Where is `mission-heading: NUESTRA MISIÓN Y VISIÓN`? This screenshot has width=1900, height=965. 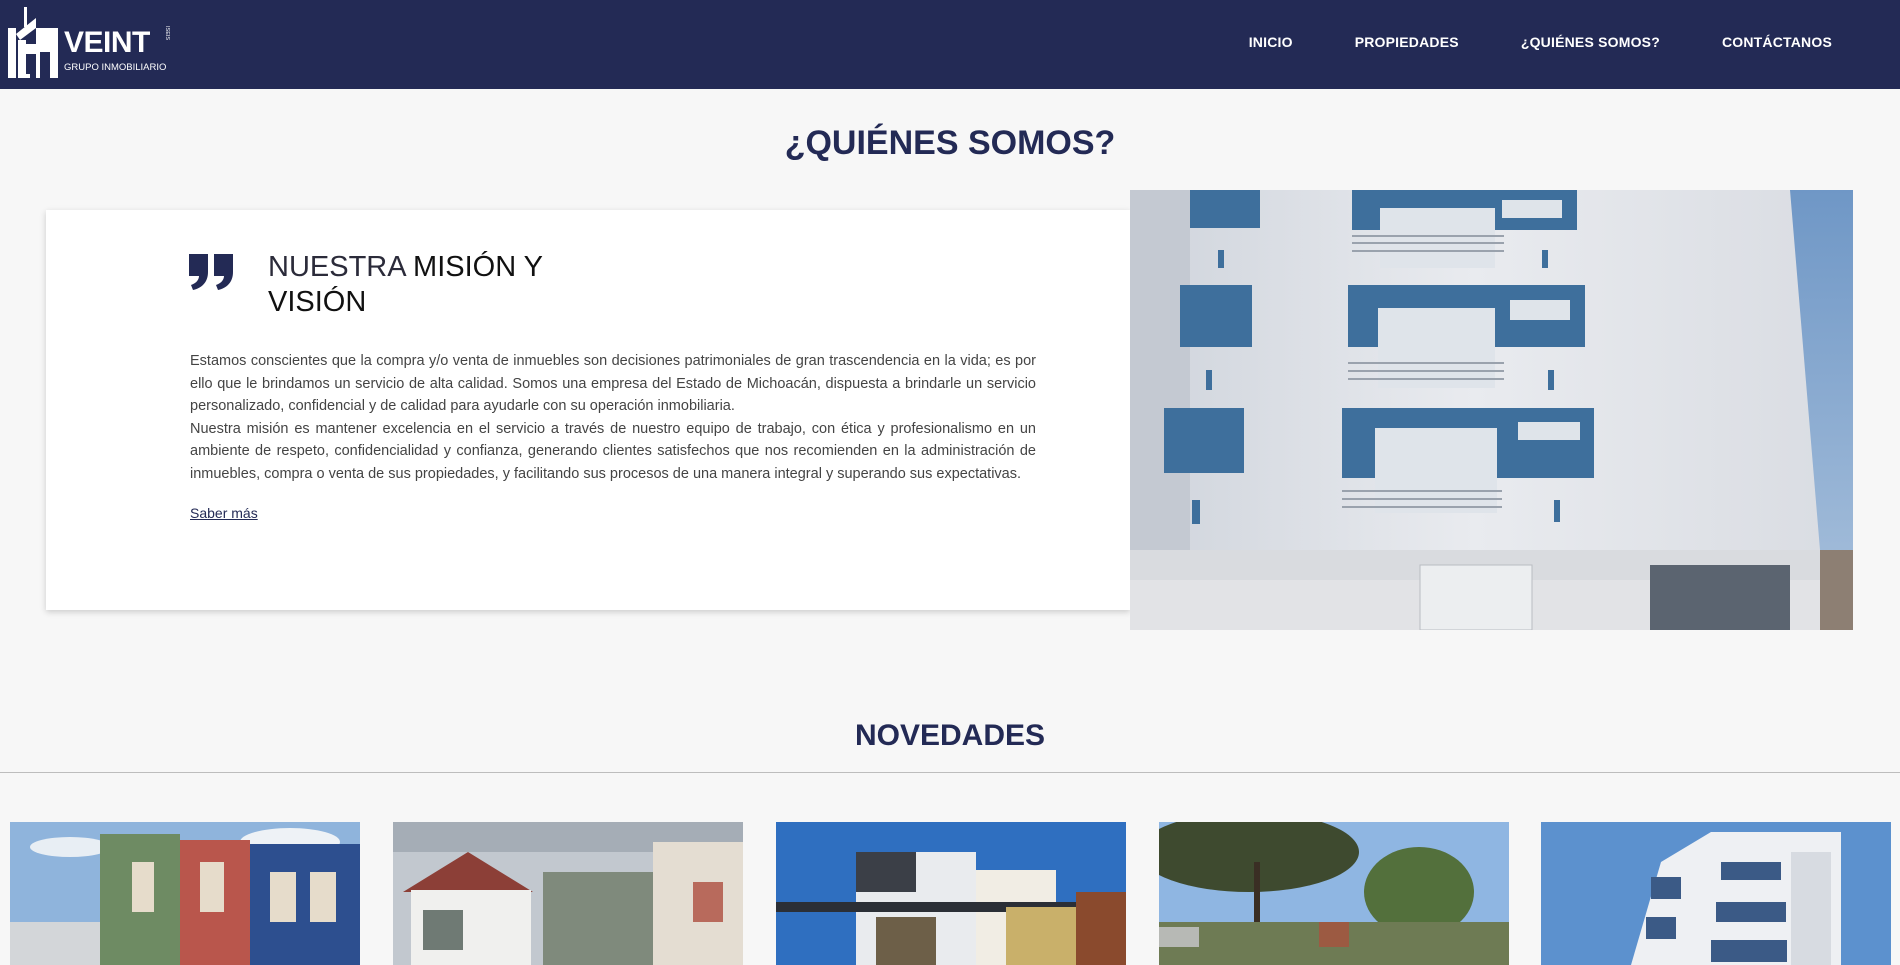 mission-heading: NUESTRA MISIÓN Y VISIÓN is located at coordinates (428, 285).